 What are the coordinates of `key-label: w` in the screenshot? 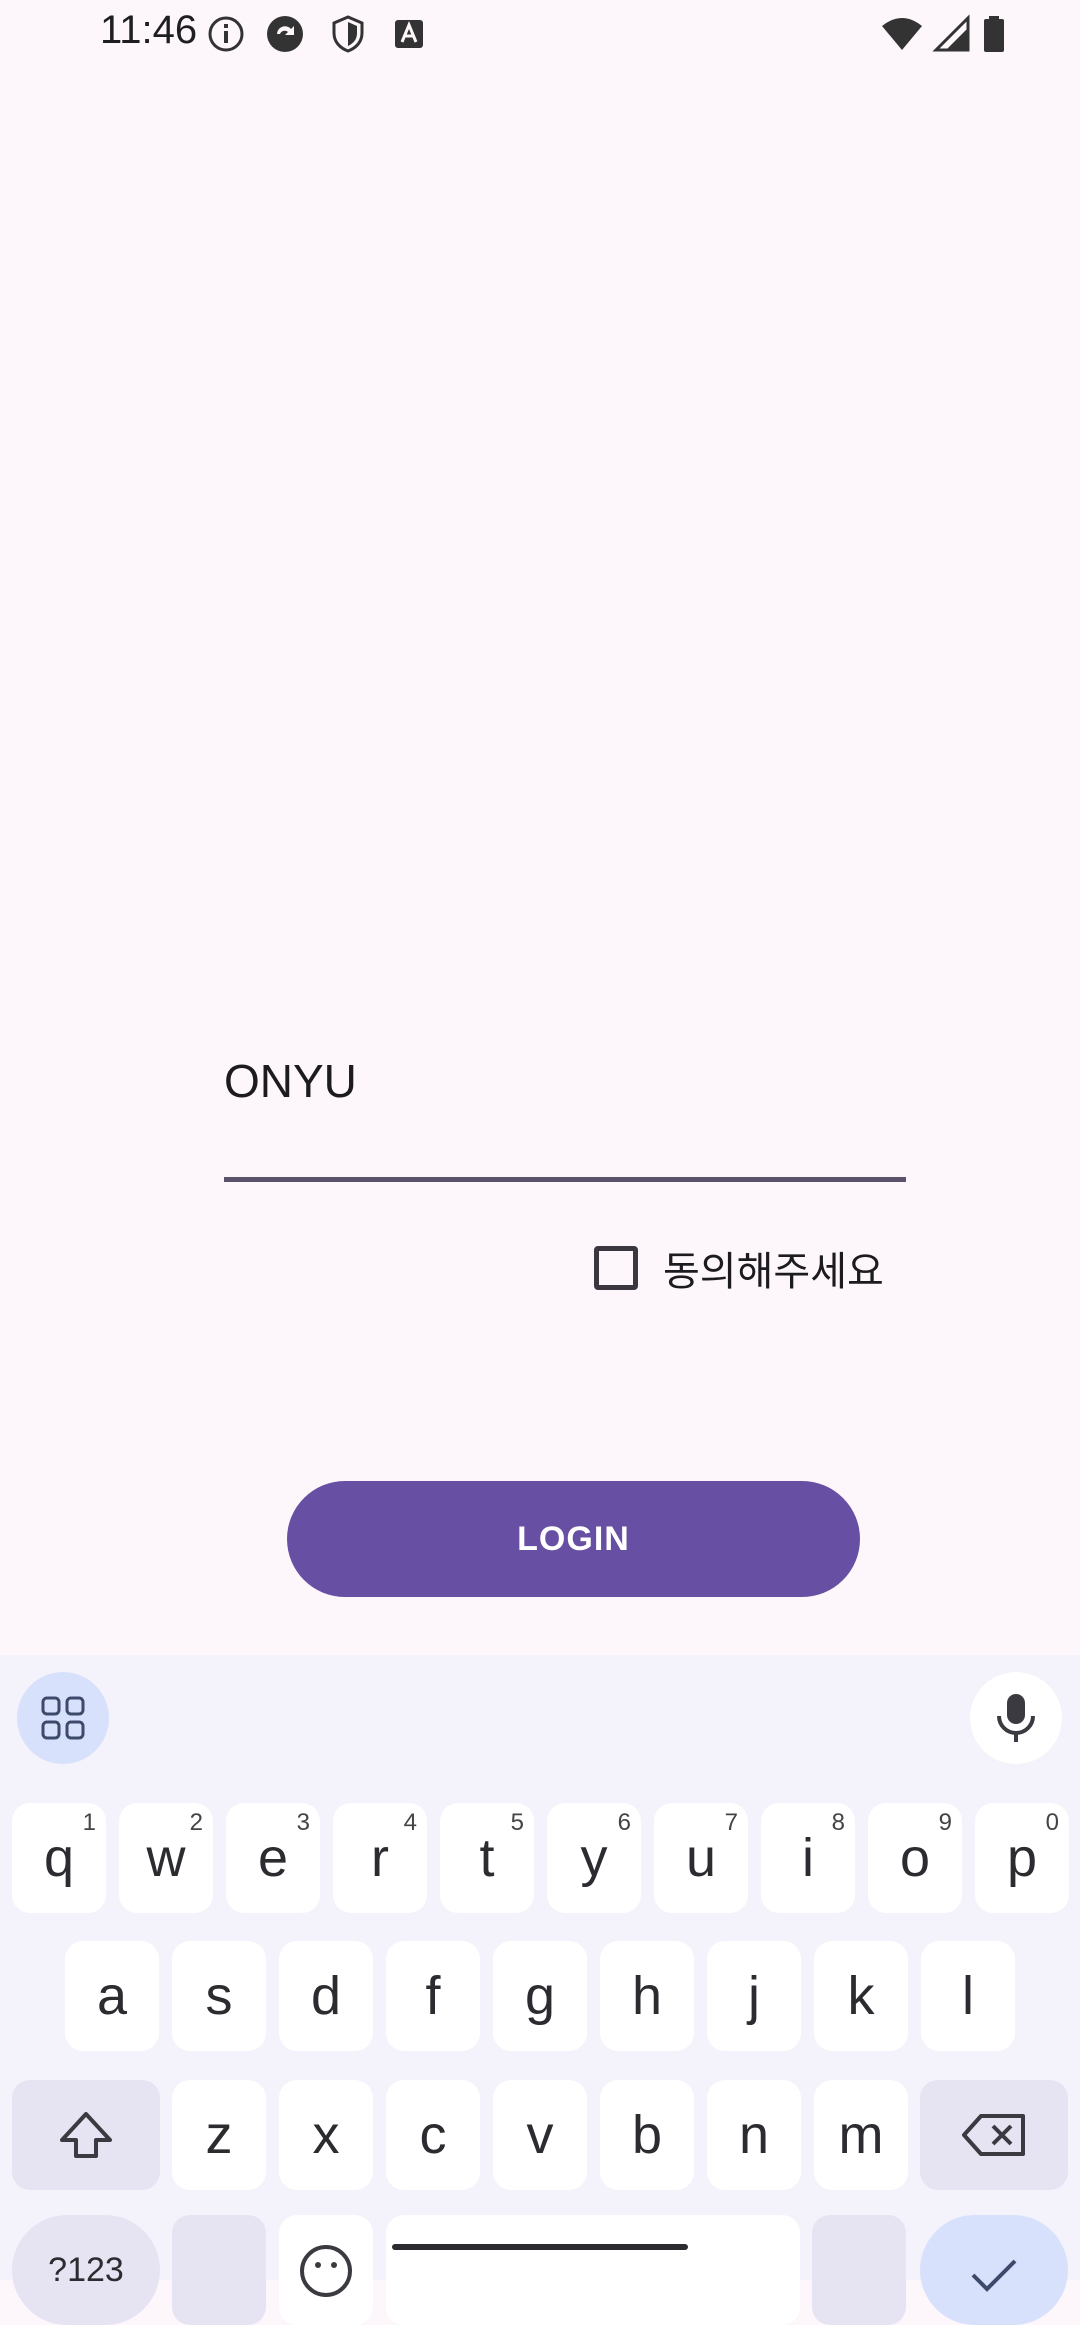 It's located at (166, 1858).